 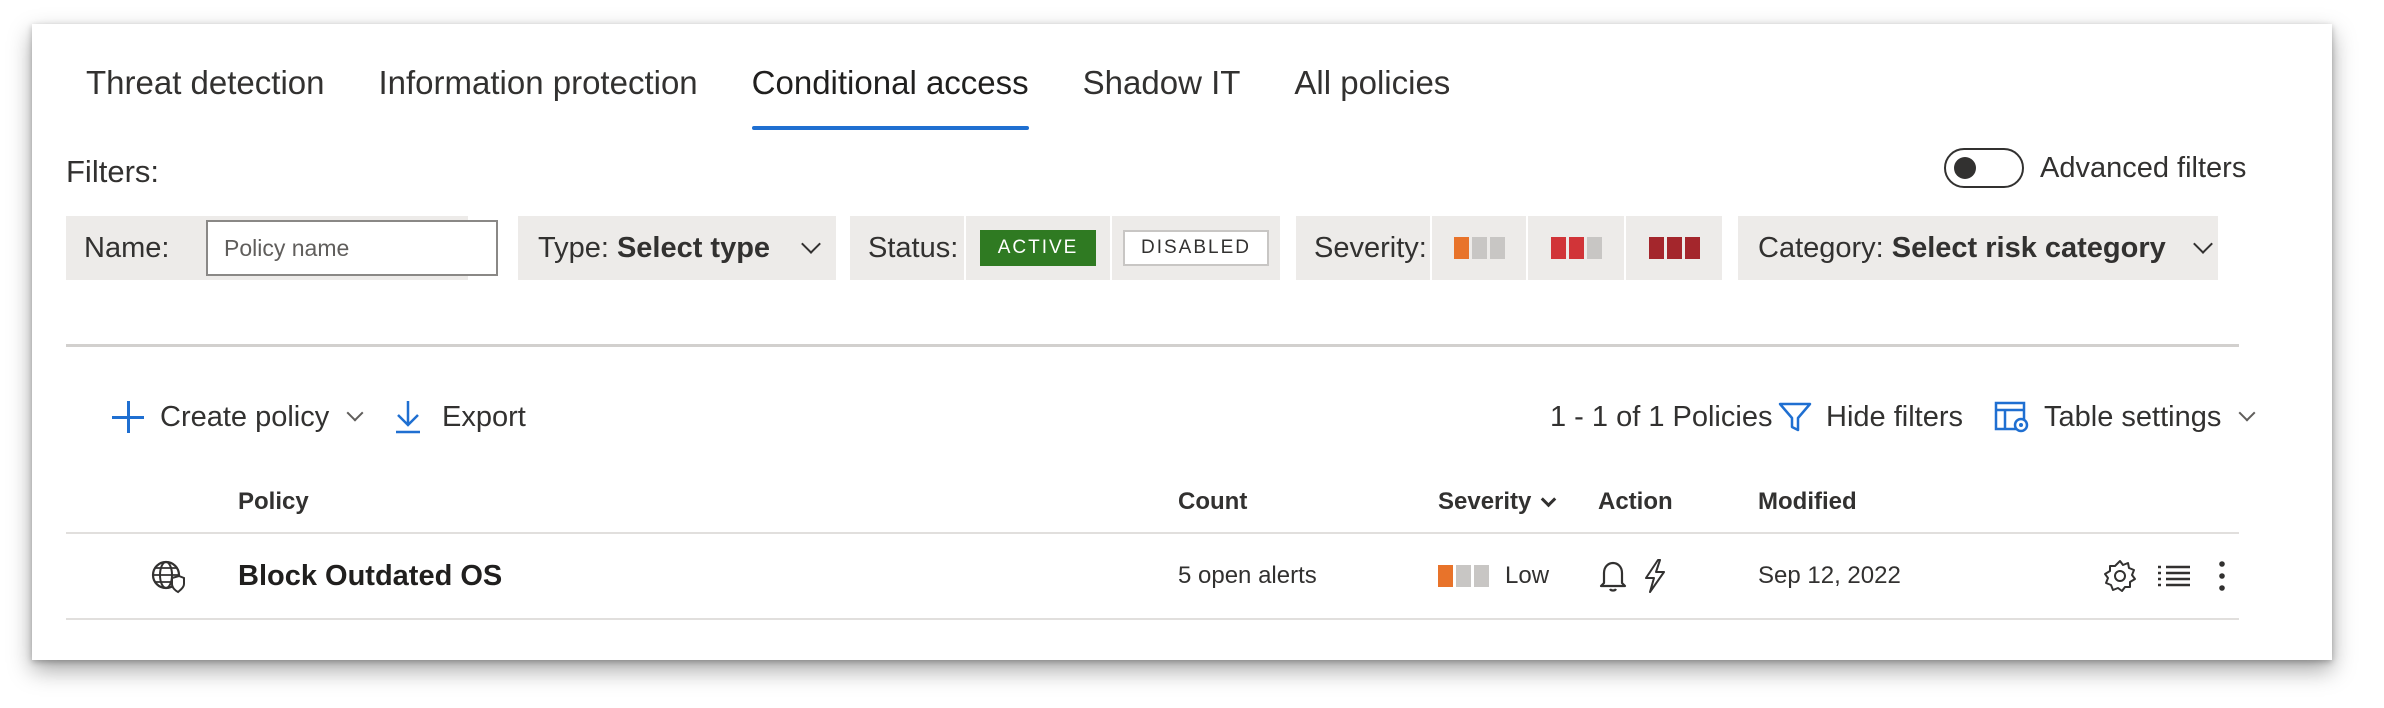 What do you see at coordinates (2011, 417) in the screenshot?
I see `table-settings-icon` at bounding box center [2011, 417].